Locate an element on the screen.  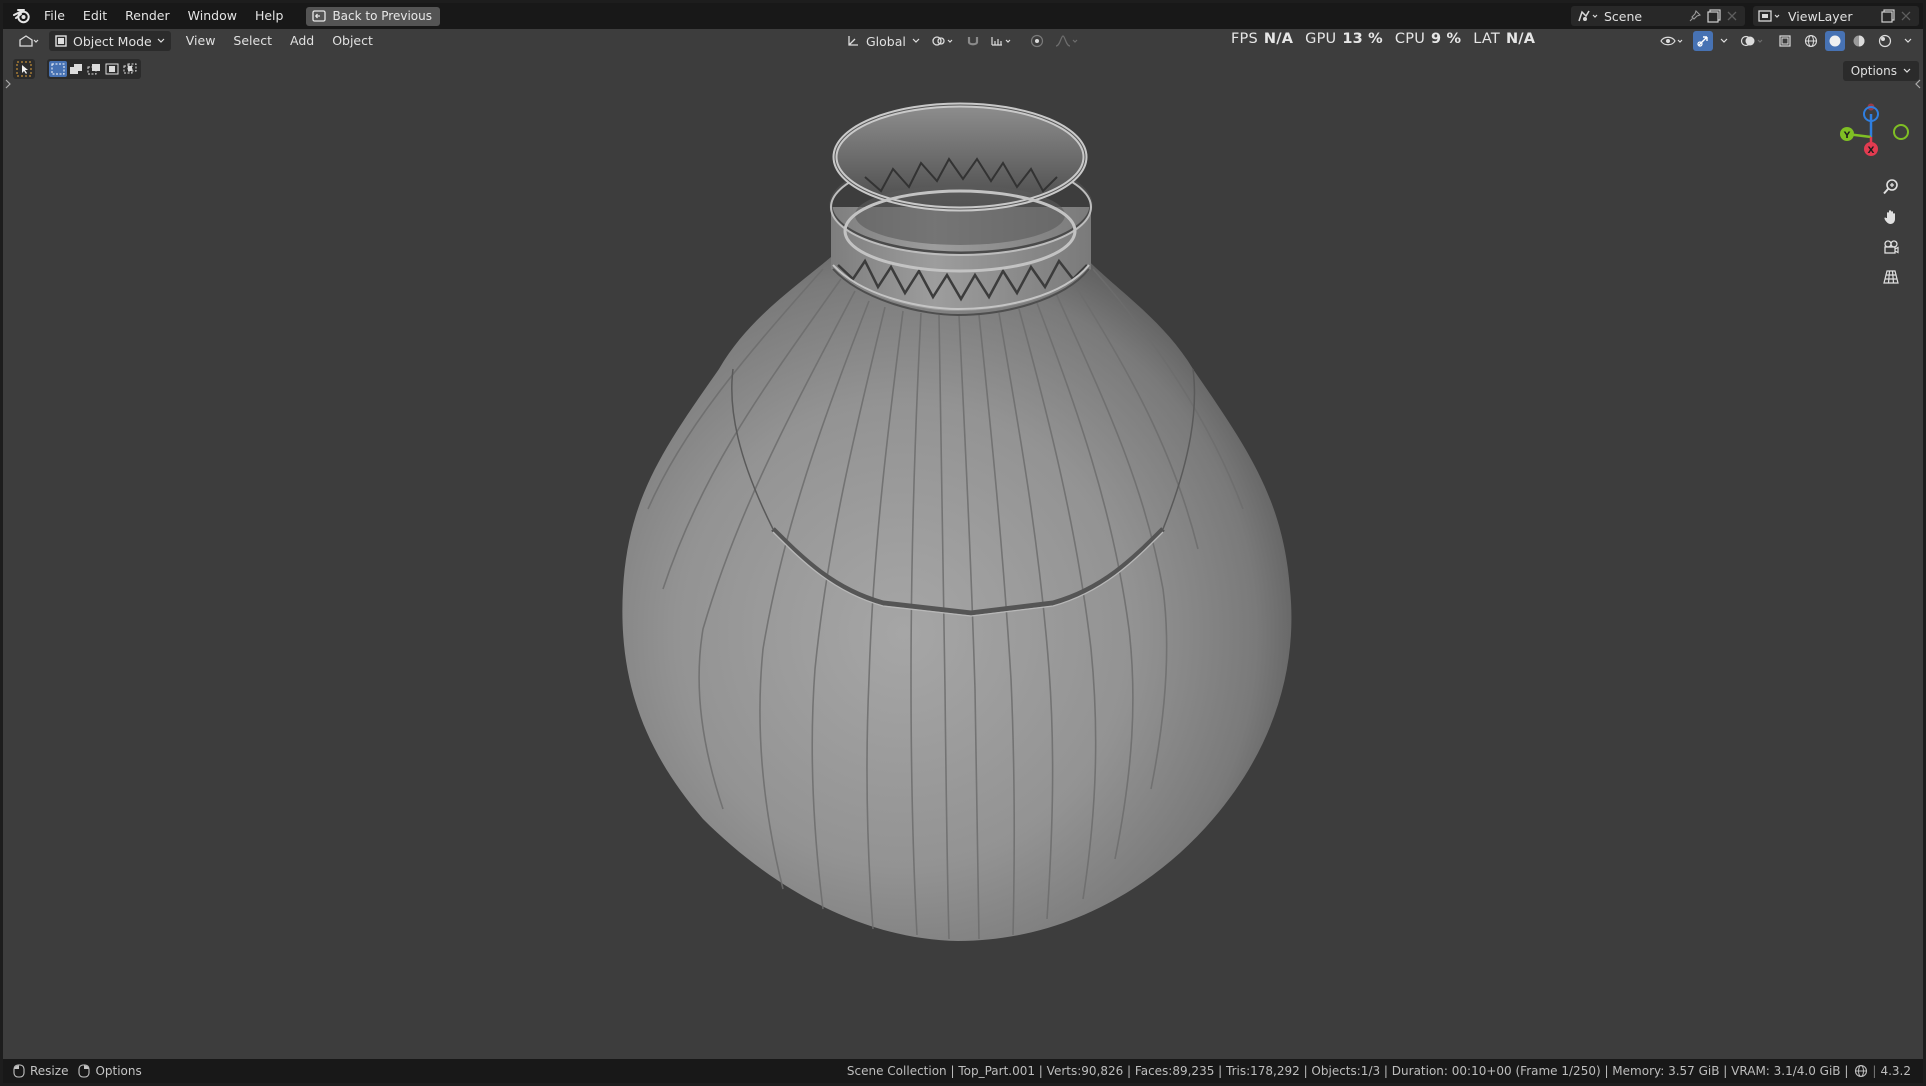
close-view-layer-icon is located at coordinates (1906, 16).